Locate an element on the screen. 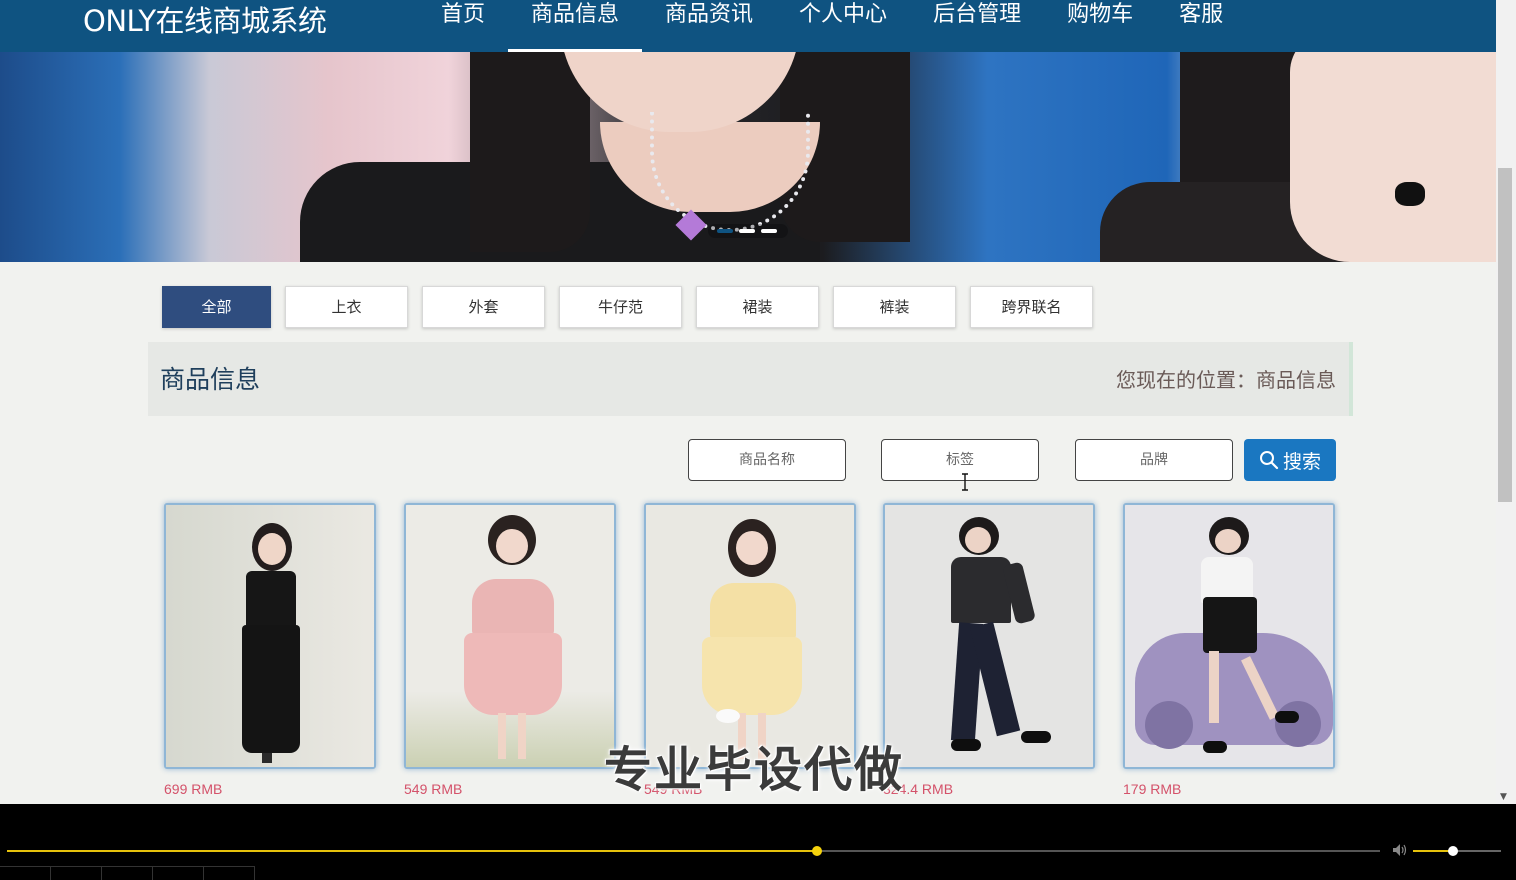 This screenshot has width=1516, height=880. category-tabs: 全部 上衣 外套 牛仔范 裙装 裤装 跨界联名 is located at coordinates (627, 307).